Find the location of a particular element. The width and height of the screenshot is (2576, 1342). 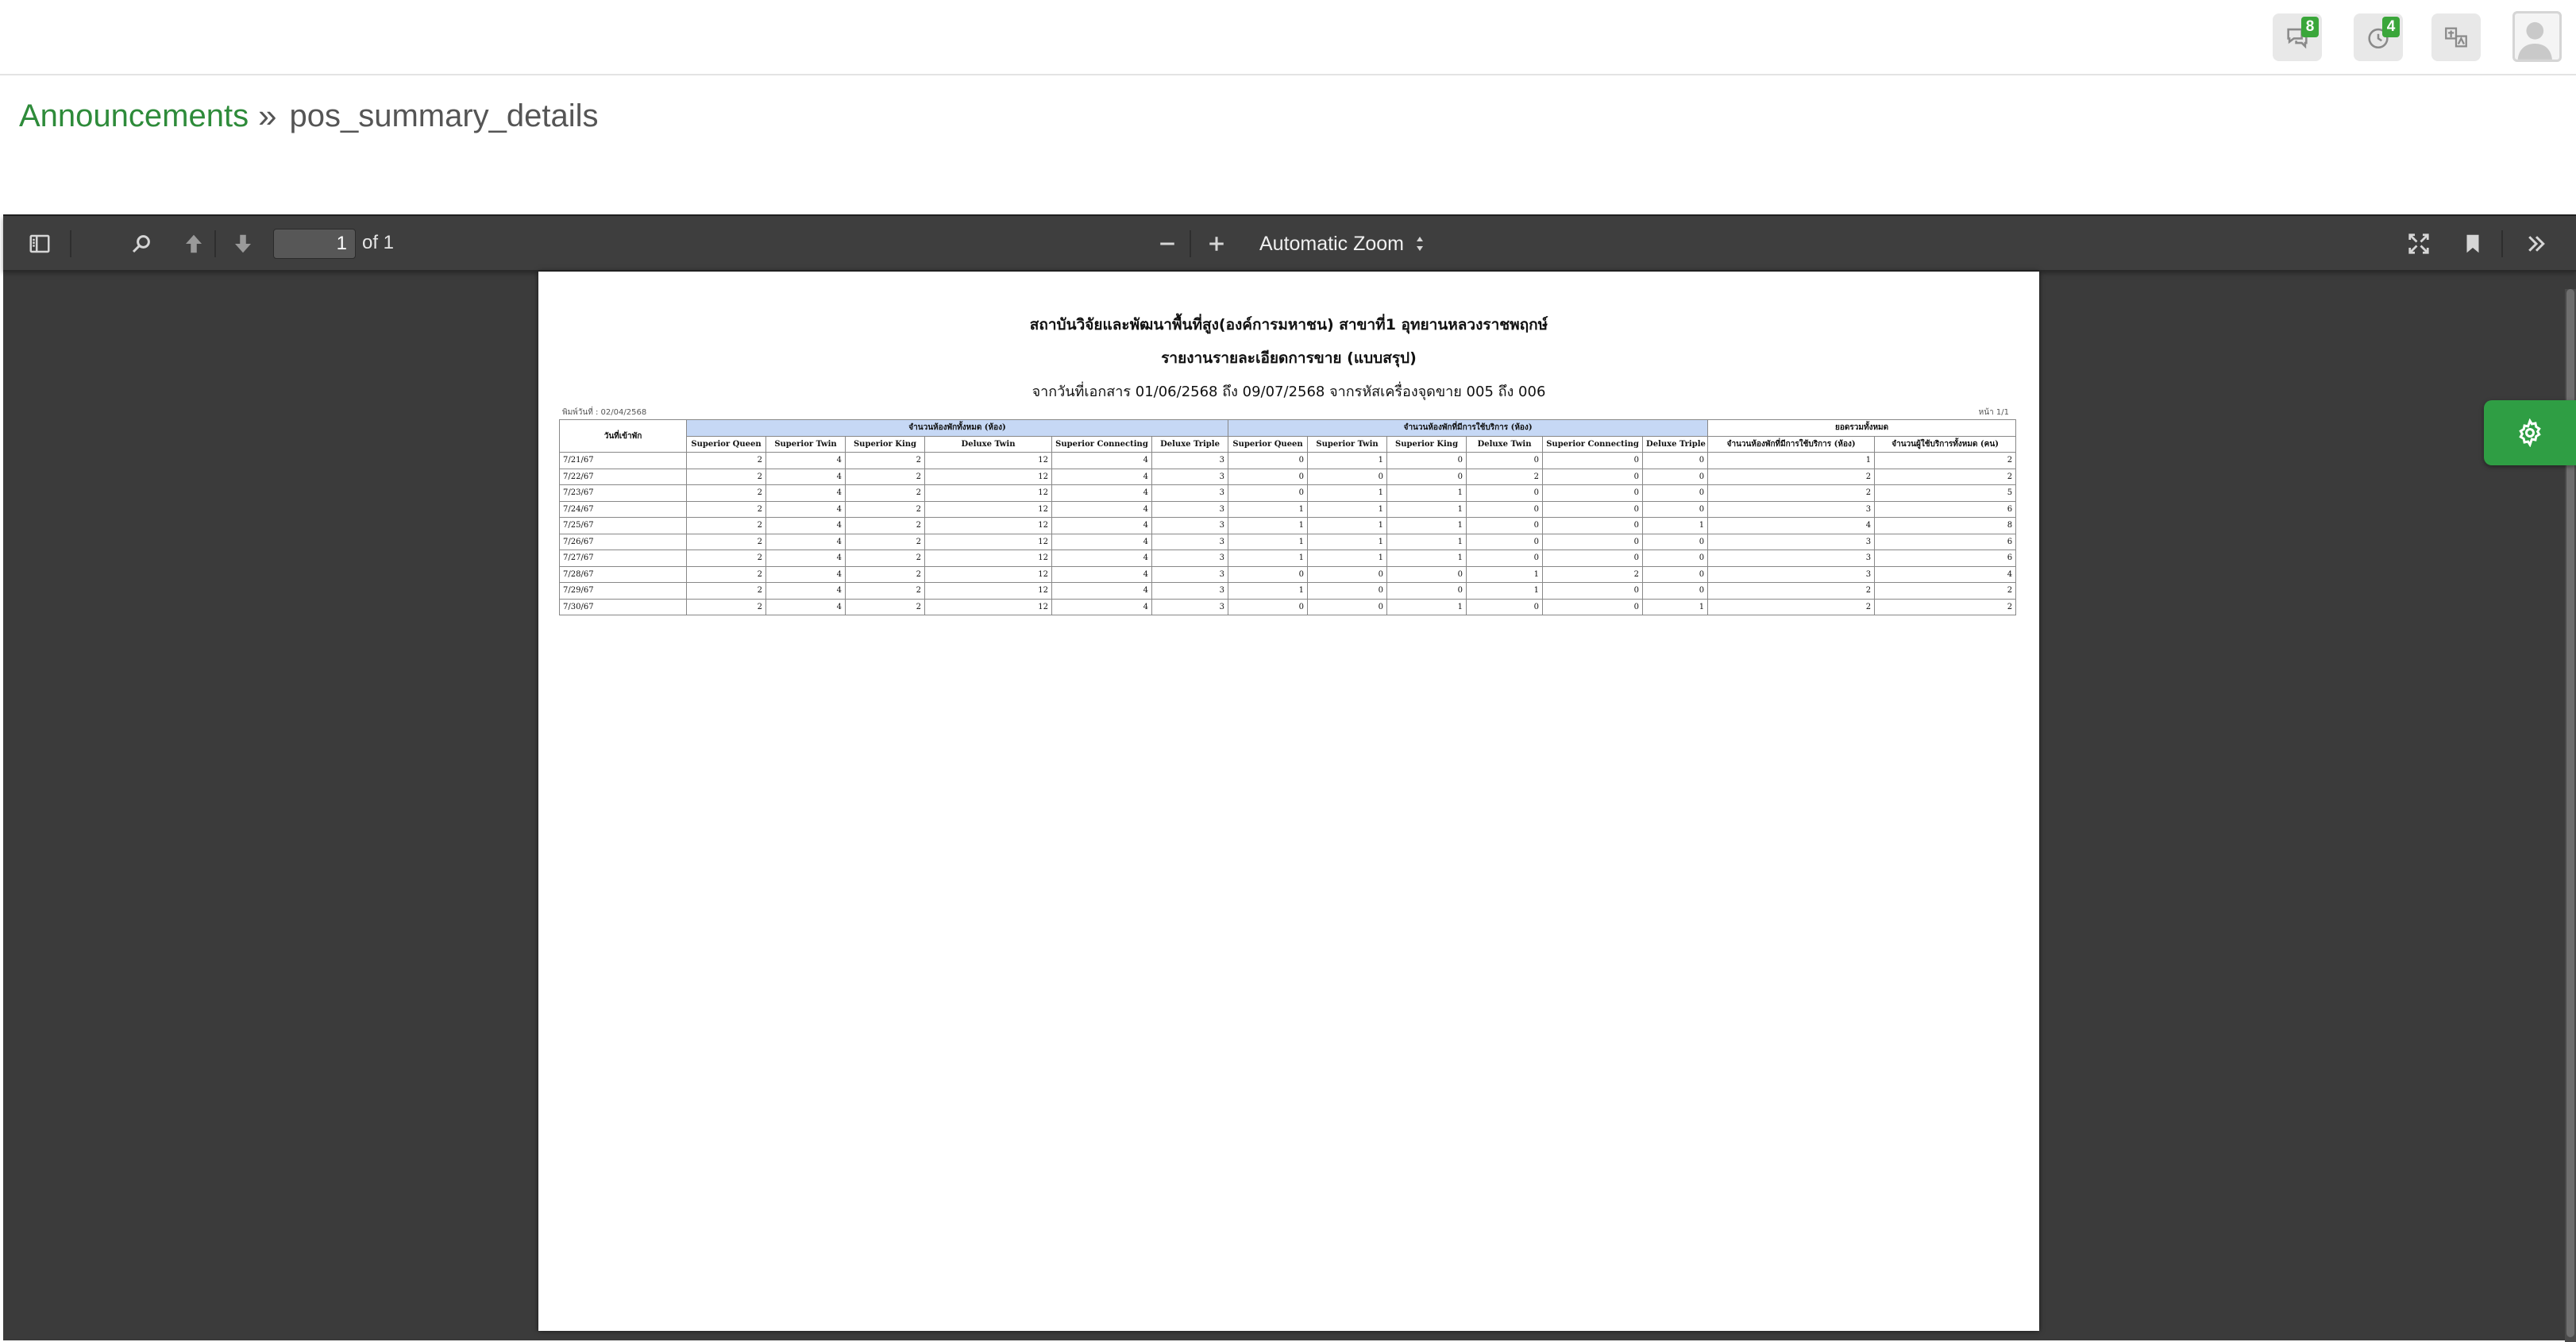

user-avatar is located at coordinates (2537, 36).